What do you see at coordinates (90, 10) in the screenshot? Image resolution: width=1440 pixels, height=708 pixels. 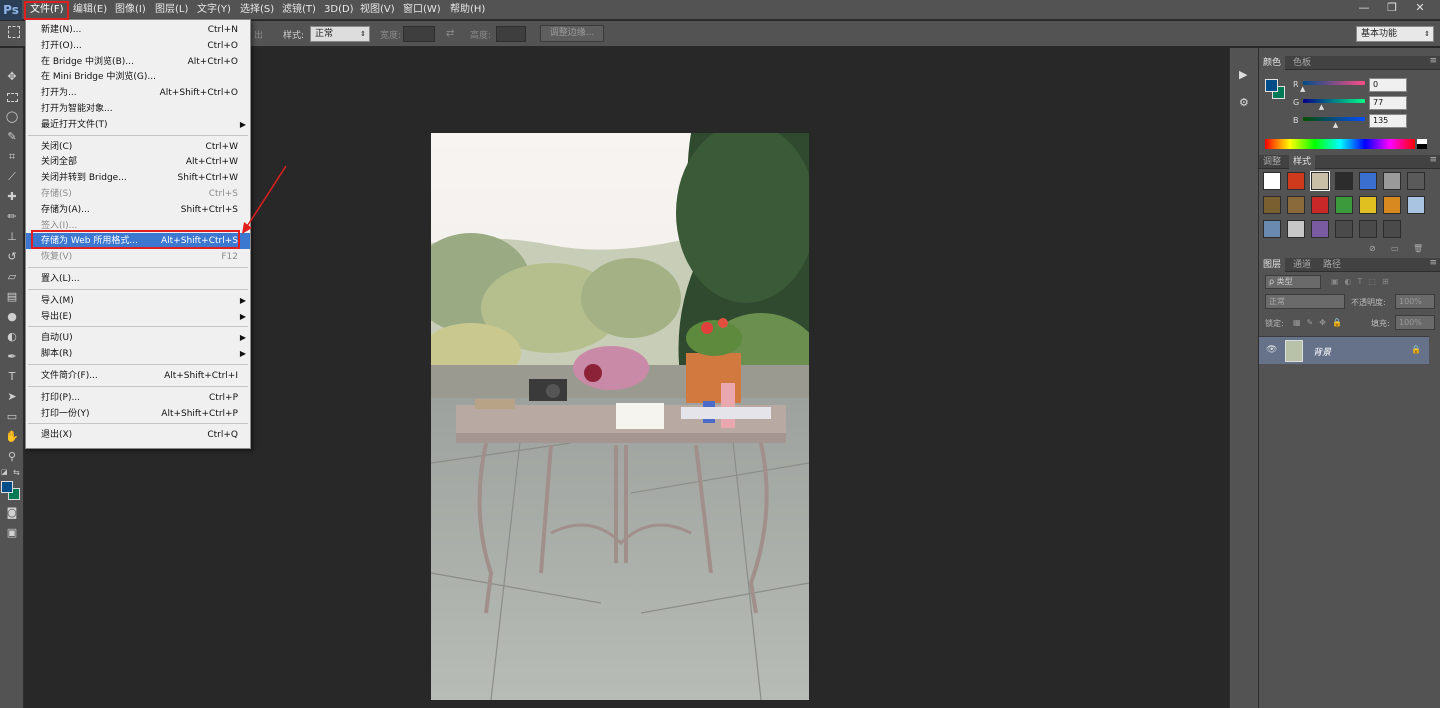 I see `menu-1: 编辑(E)` at bounding box center [90, 10].